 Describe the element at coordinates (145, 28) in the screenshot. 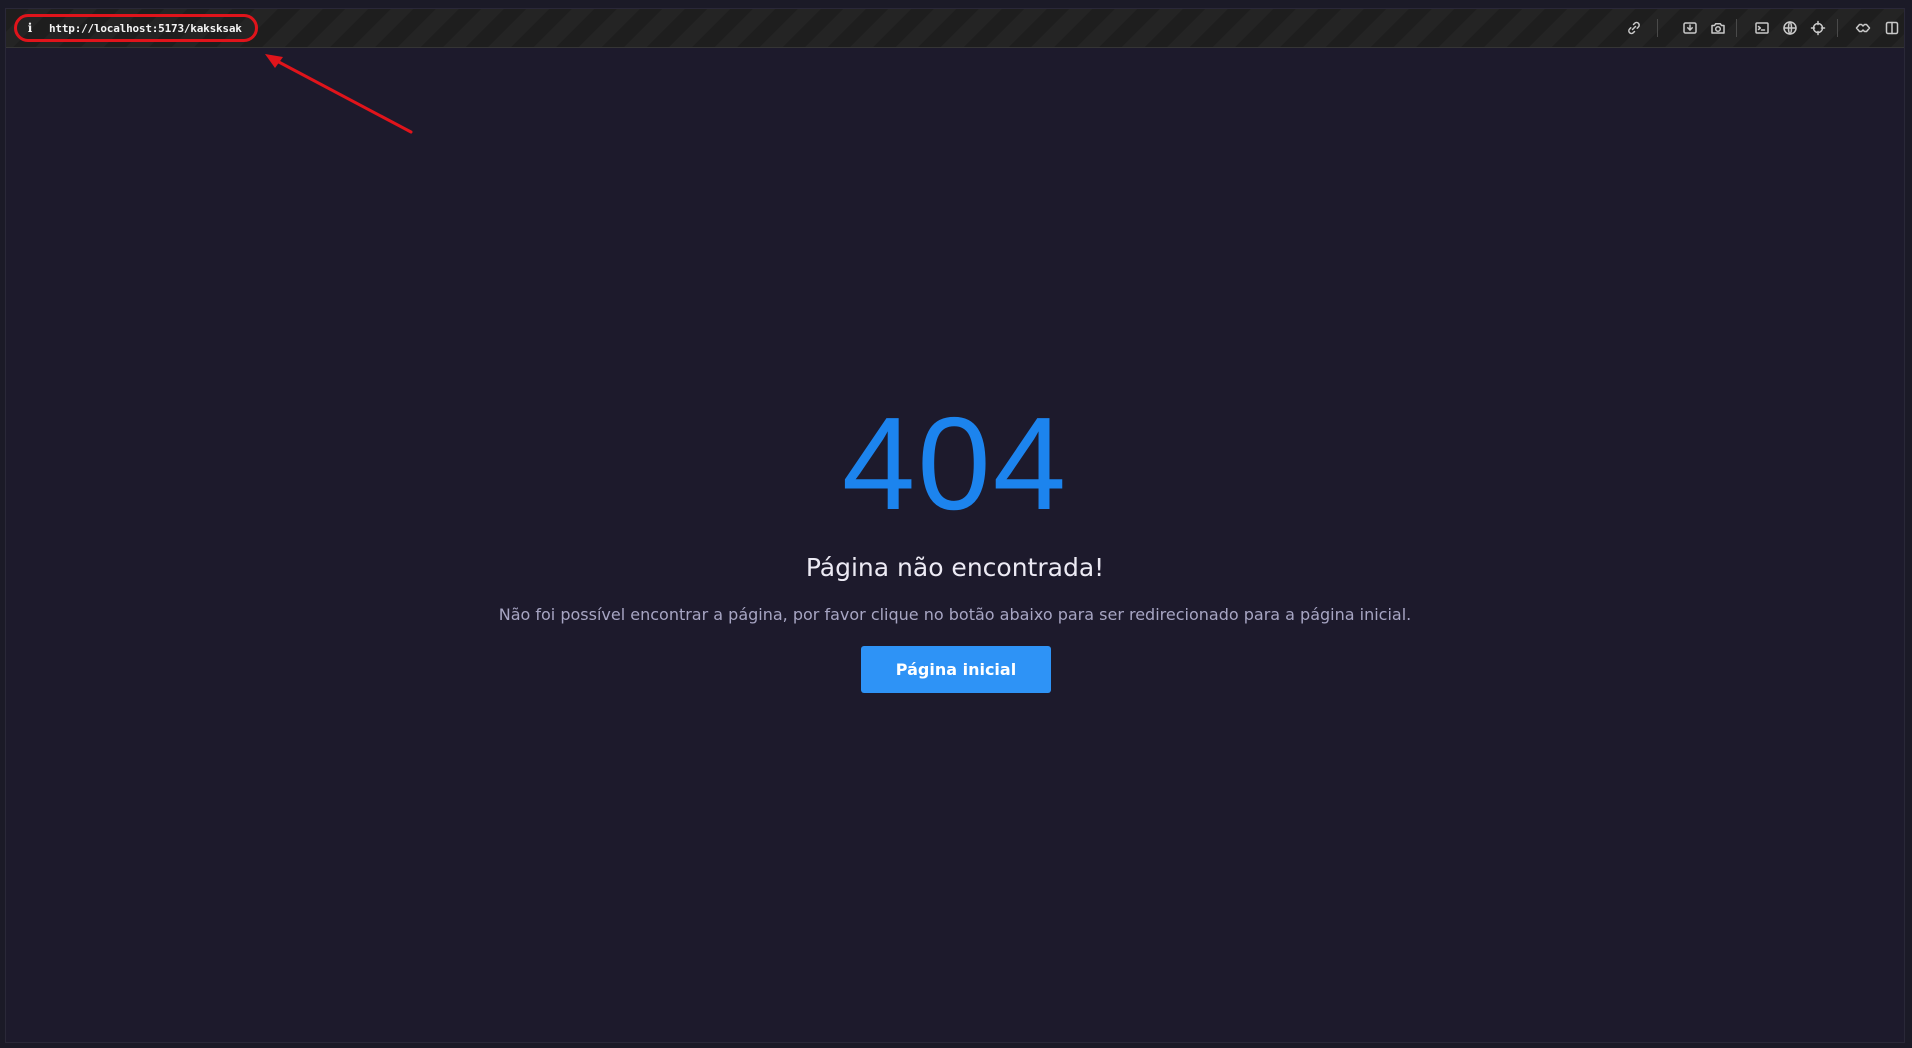

I see `url-text: http://localhost:5173/kaksksak` at that location.